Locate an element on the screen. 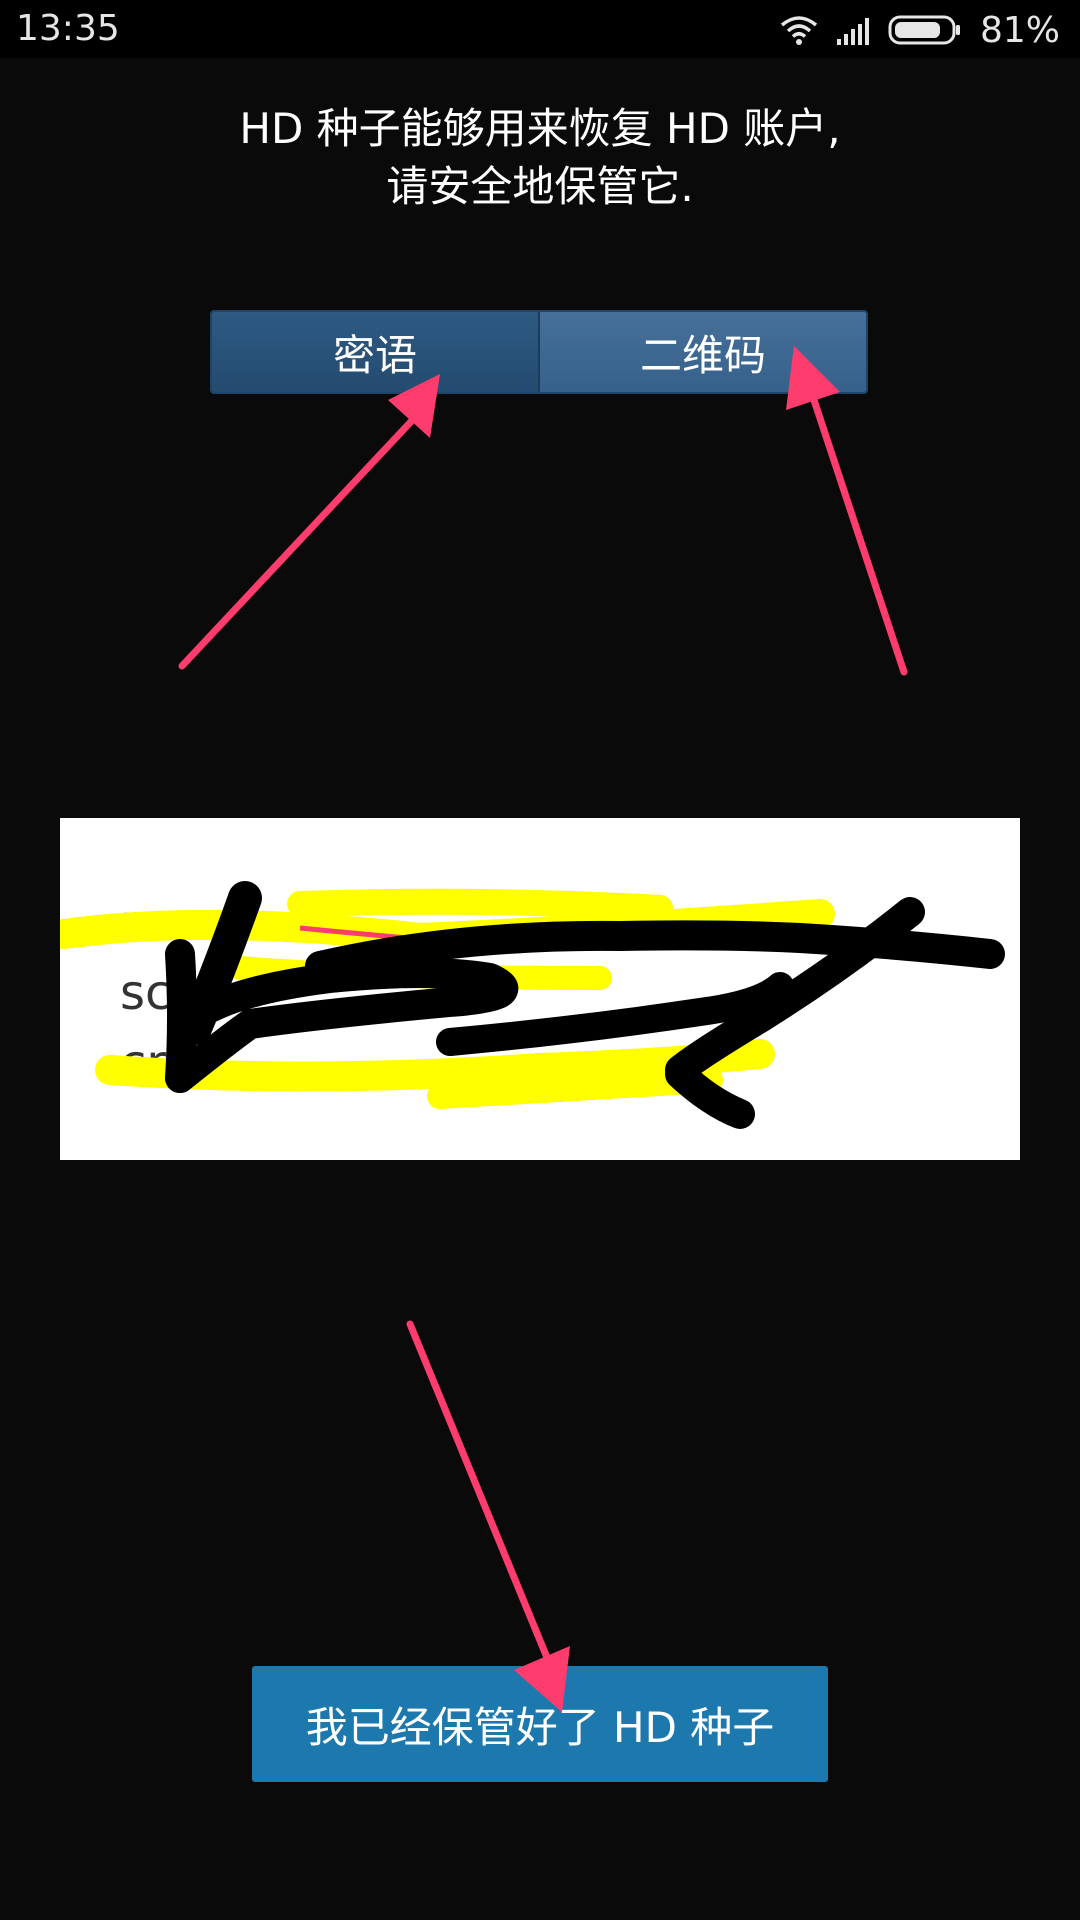 This screenshot has height=1920, width=1080. status-time: 13:35 is located at coordinates (68, 28).